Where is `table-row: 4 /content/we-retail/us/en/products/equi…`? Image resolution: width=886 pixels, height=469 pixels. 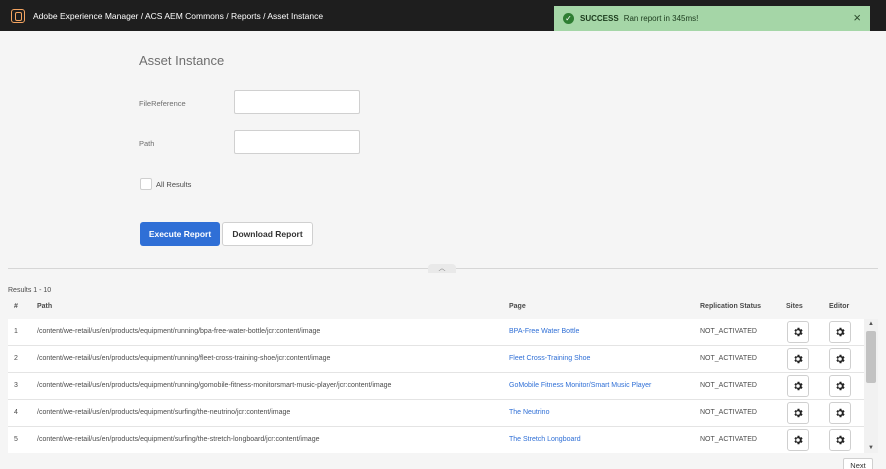 table-row: 4 /content/we-retail/us/en/products/equi… is located at coordinates (436, 413).